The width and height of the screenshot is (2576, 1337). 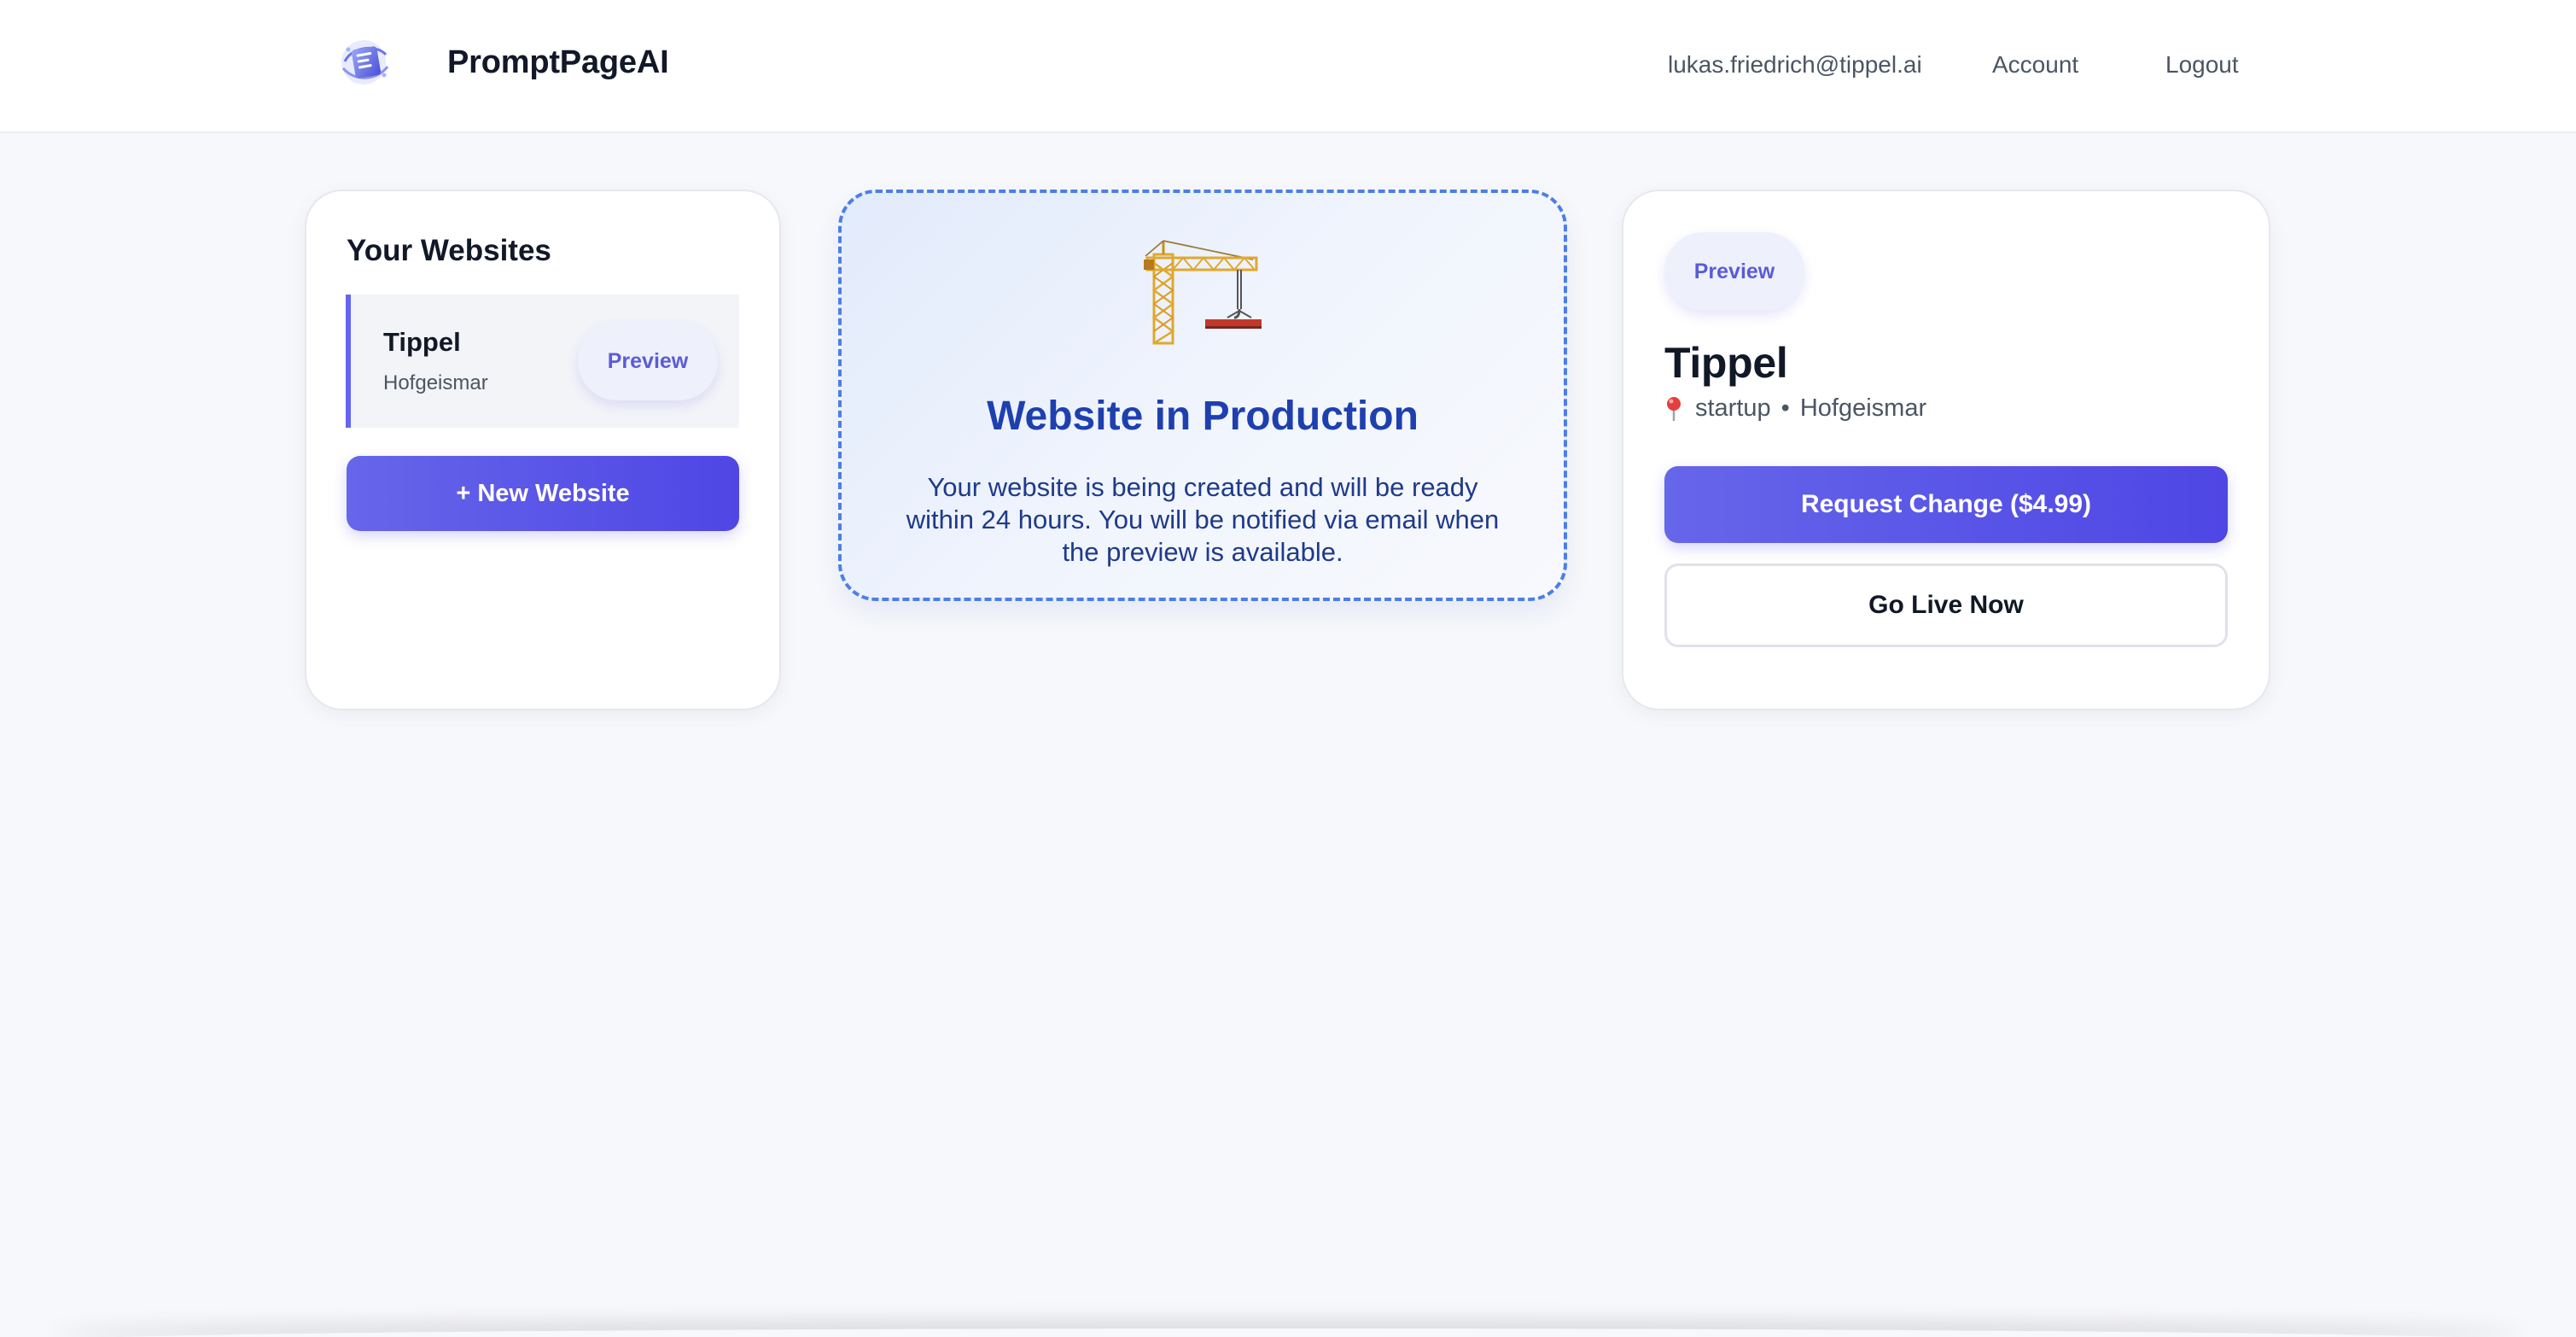 I want to click on websites-panel-title: Your Websites, so click(x=449, y=250).